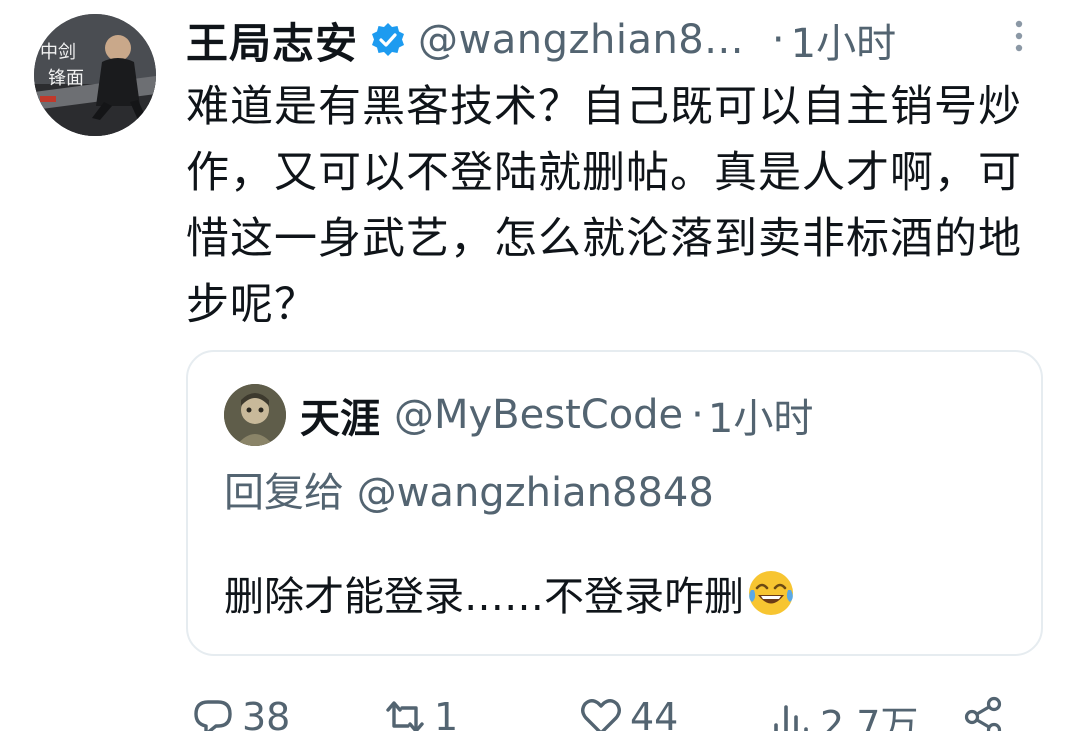  I want to click on reply-count: 38, so click(266, 713).